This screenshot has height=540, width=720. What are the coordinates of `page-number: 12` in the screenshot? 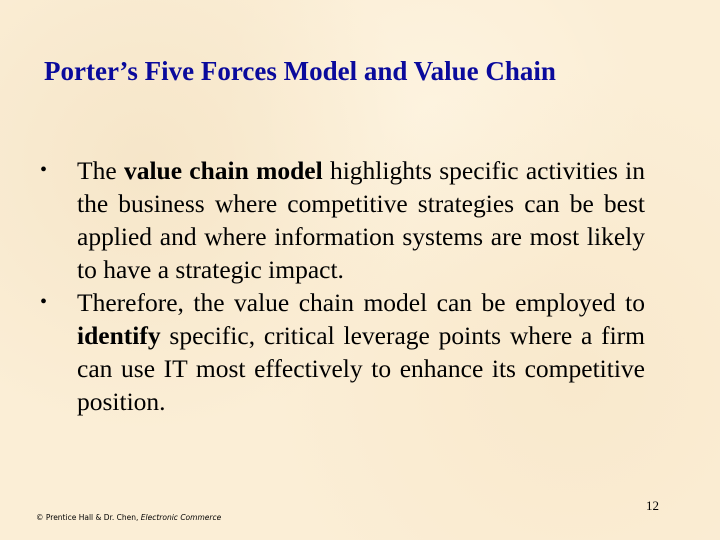 It's located at (652, 505).